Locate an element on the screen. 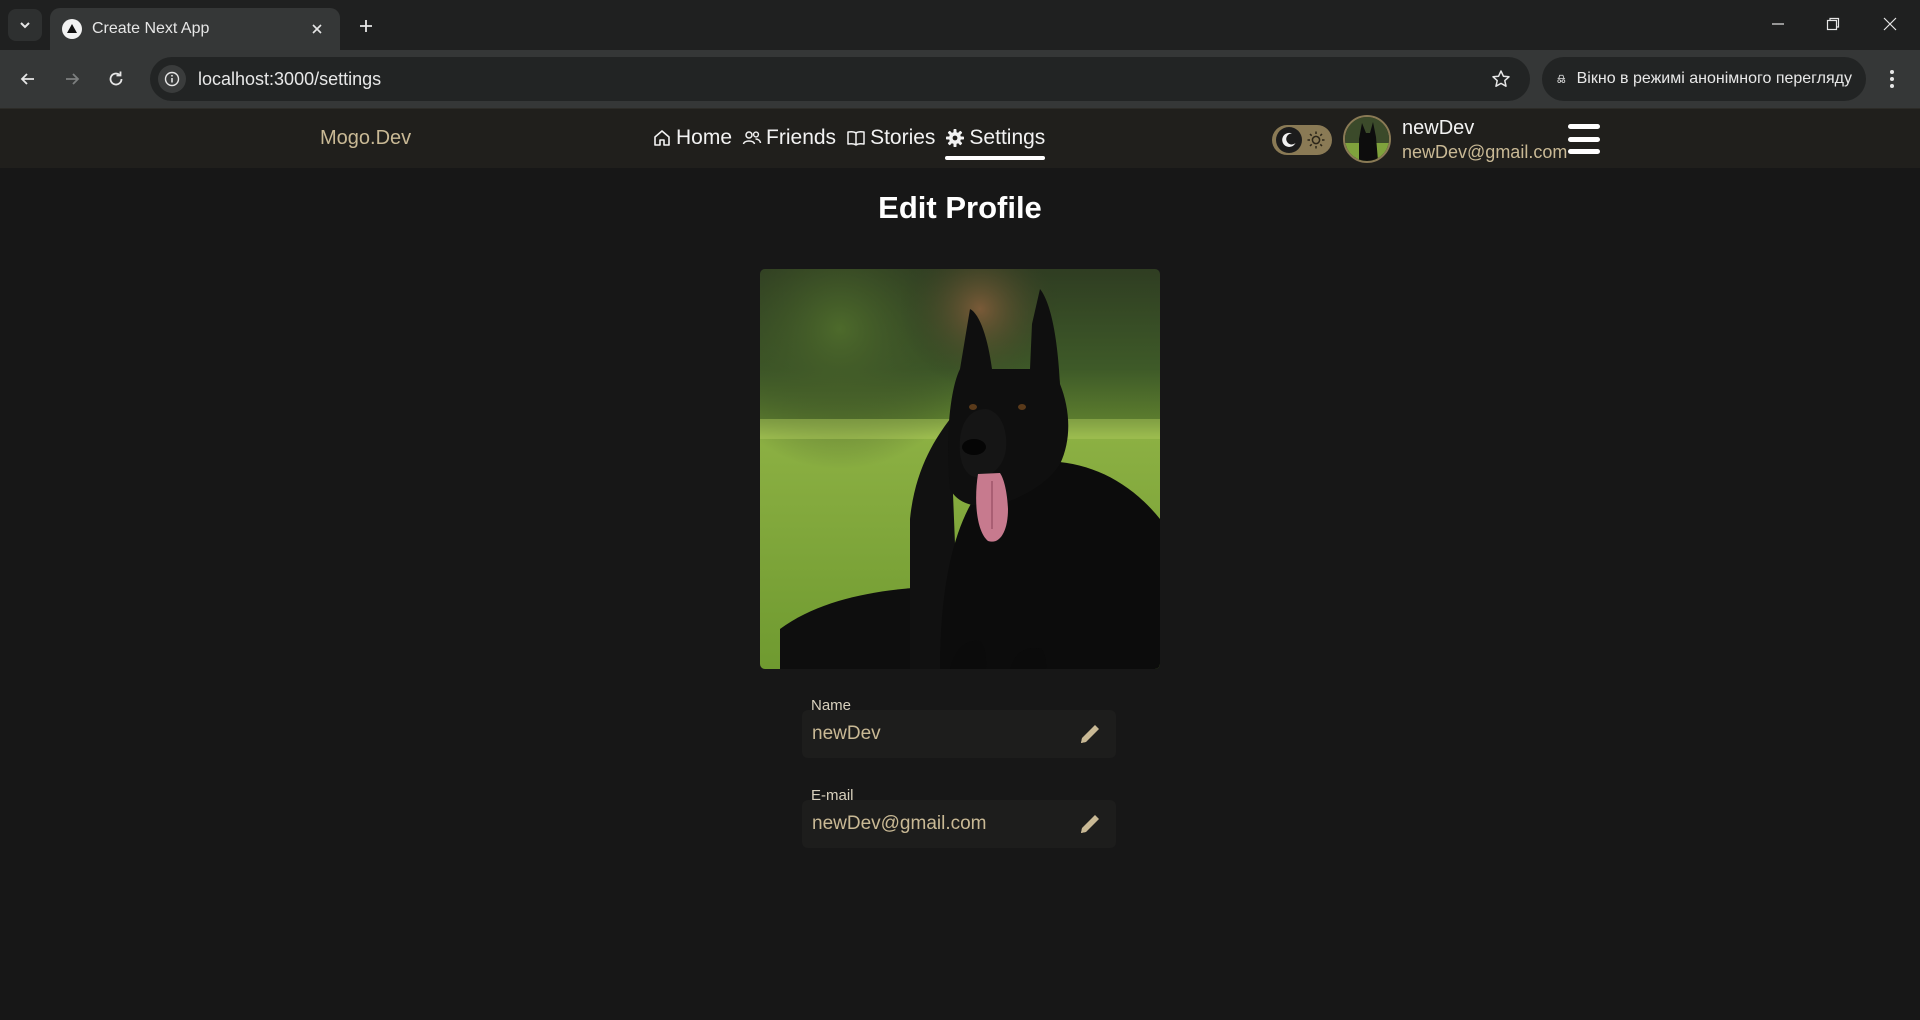 This screenshot has height=1020, width=1920. new-tab-button is located at coordinates (366, 26).